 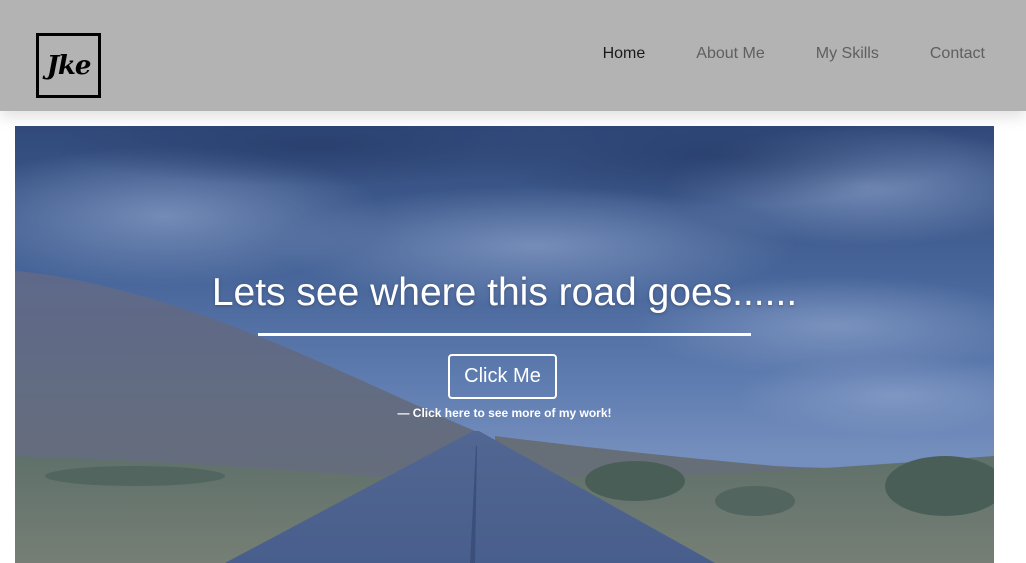 What do you see at coordinates (794, 54) in the screenshot?
I see `main-nav: Home About Me My Skills Contact` at bounding box center [794, 54].